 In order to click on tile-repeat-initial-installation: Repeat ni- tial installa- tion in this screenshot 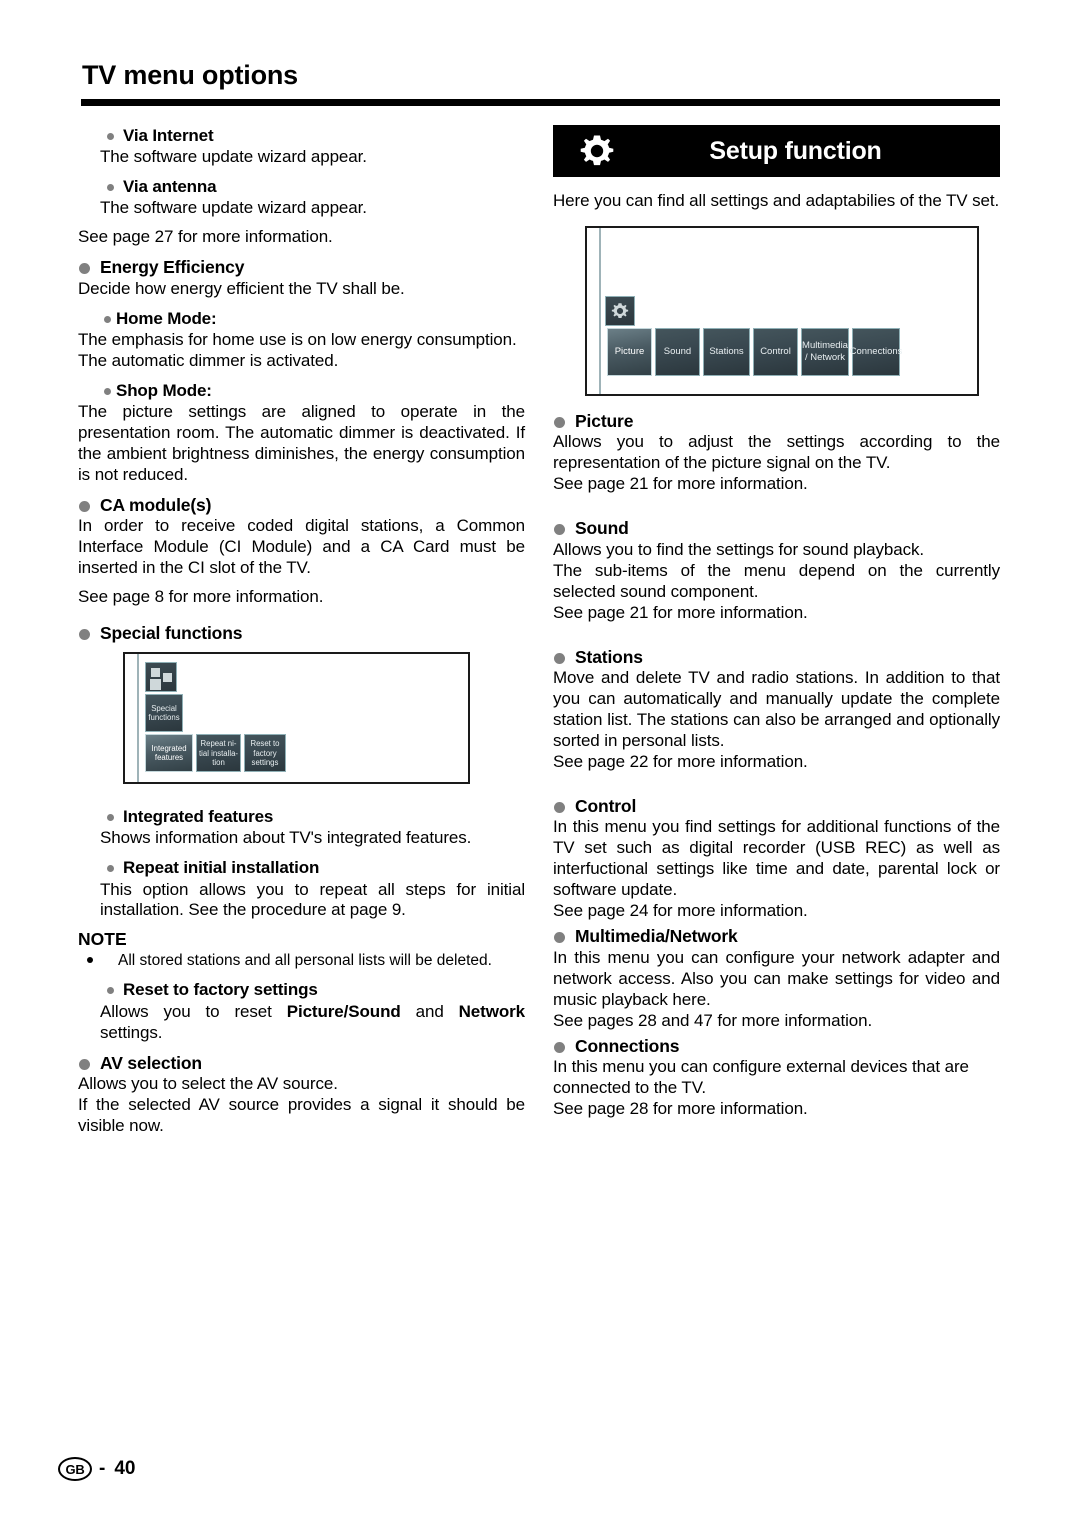, I will do `click(218, 753)`.